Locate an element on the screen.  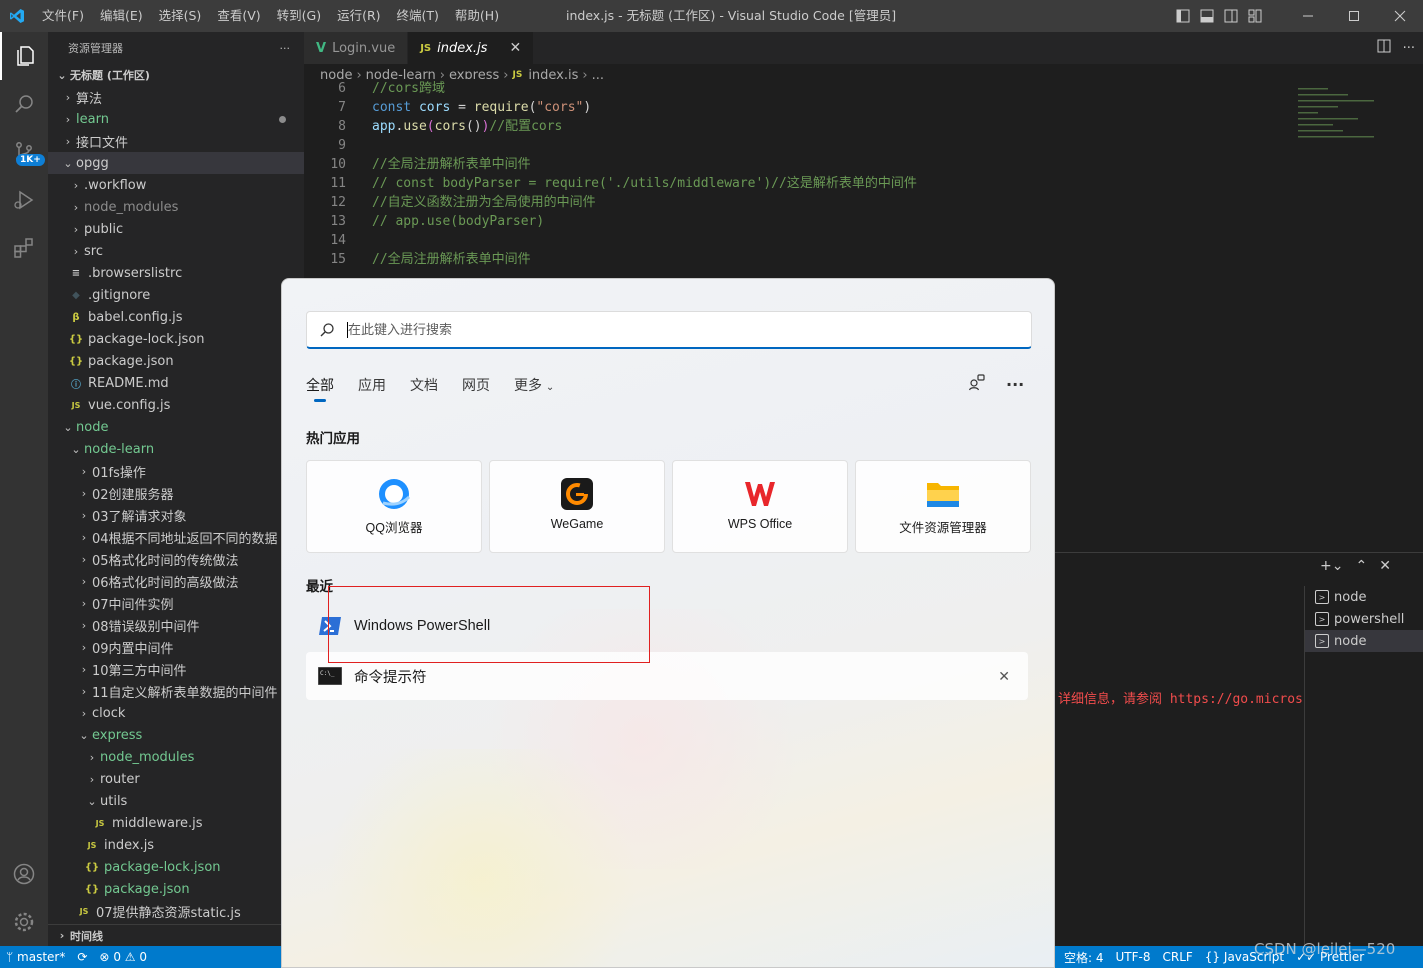
tree-folder: › .workflow is located at coordinates (176, 185).